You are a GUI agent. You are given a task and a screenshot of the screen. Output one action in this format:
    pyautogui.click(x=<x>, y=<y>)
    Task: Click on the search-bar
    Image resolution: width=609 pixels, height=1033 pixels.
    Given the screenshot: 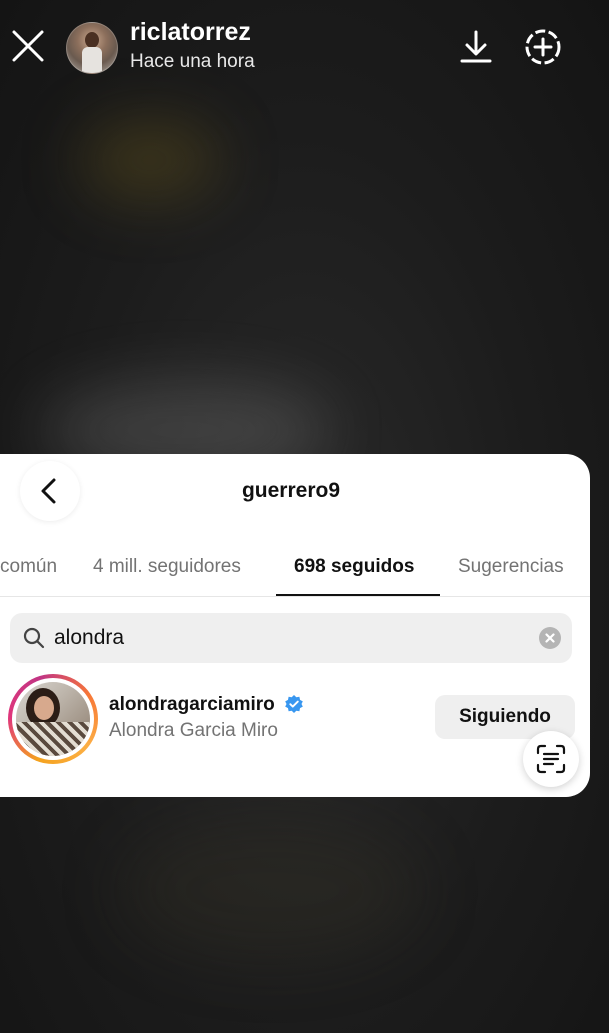 What is the action you would take?
    pyautogui.click(x=291, y=638)
    